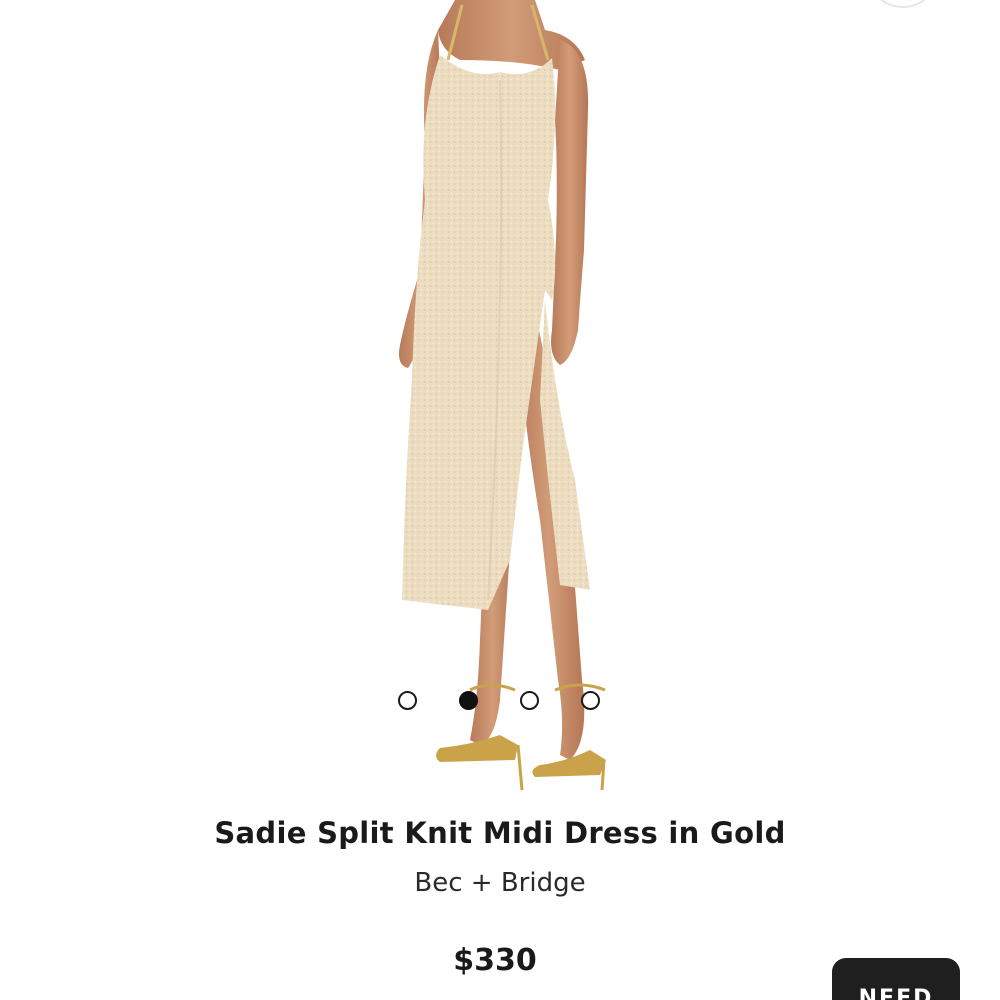  Describe the element at coordinates (896, 979) in the screenshot. I see `help-button: NEED` at that location.